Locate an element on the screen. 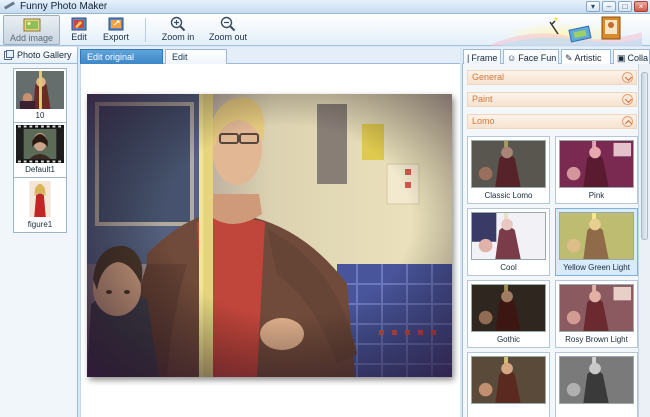 Image resolution: width=650 pixels, height=417 pixels. zoom-in-button: Zoom in is located at coordinates (178, 30).